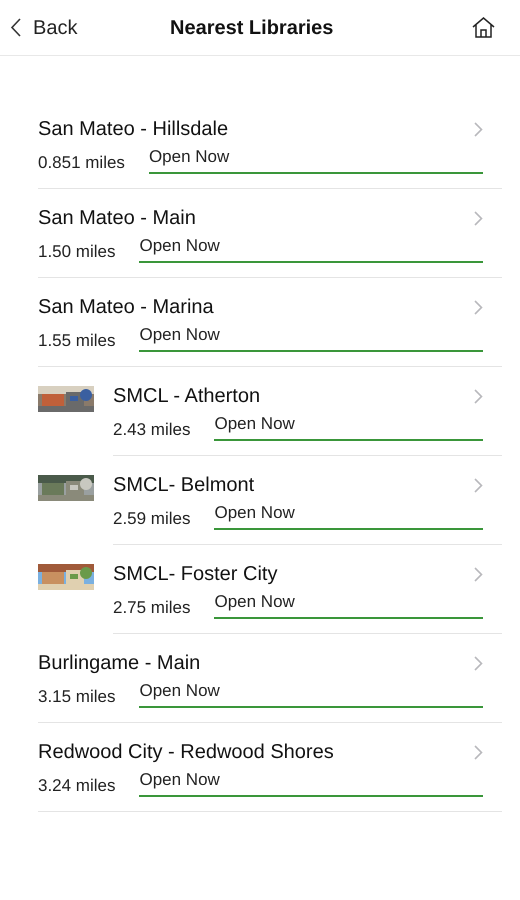 The image size is (520, 900). Describe the element at coordinates (77, 252) in the screenshot. I see `distance-text: 1.50 miles` at that location.